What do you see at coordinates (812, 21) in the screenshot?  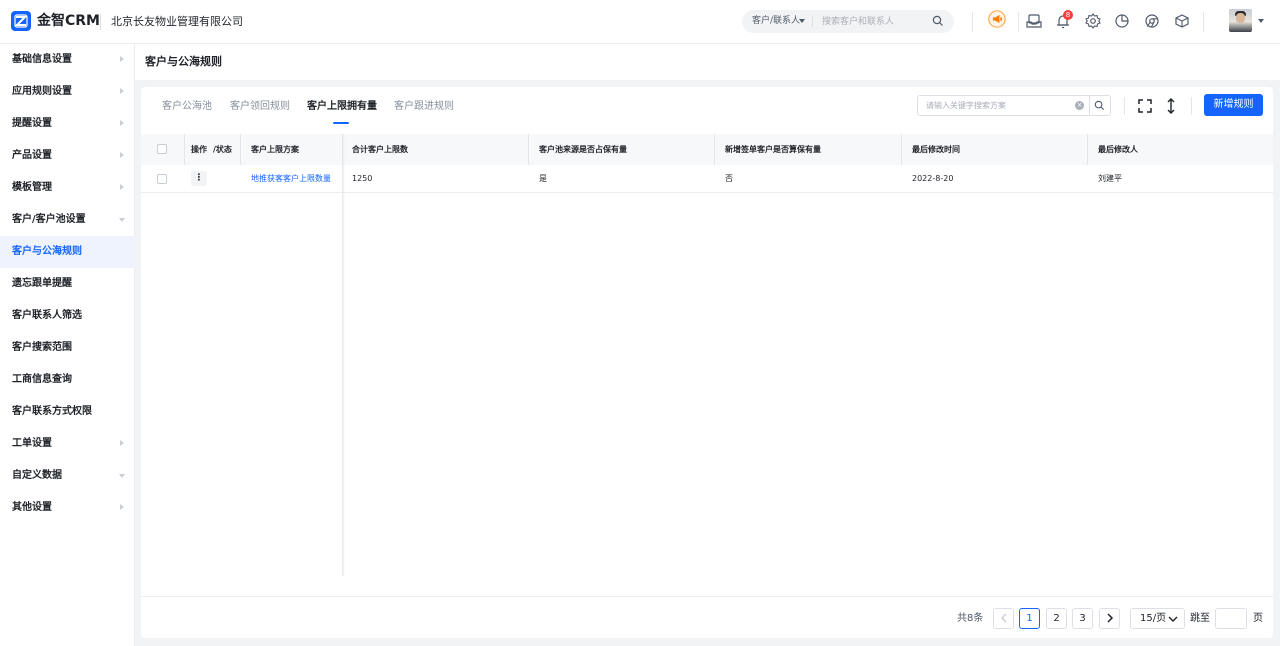 I see `search-divider` at bounding box center [812, 21].